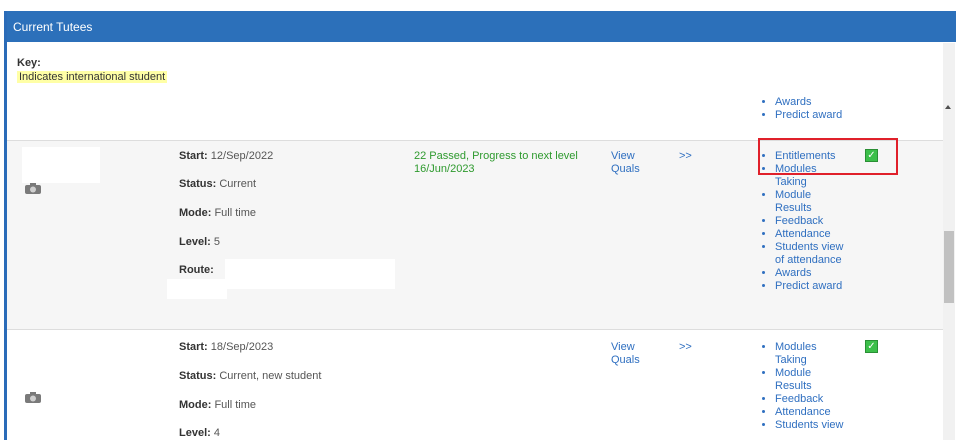 The width and height of the screenshot is (957, 440). I want to click on vertical-scrollbar, so click(949, 241).